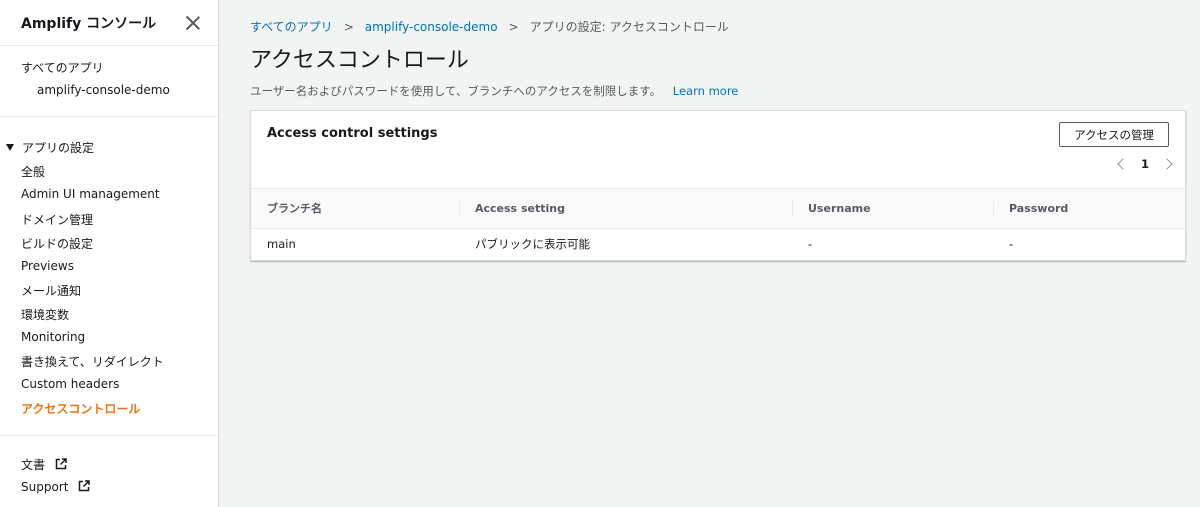 The width and height of the screenshot is (1200, 507). I want to click on chevron-left-icon, so click(1123, 164).